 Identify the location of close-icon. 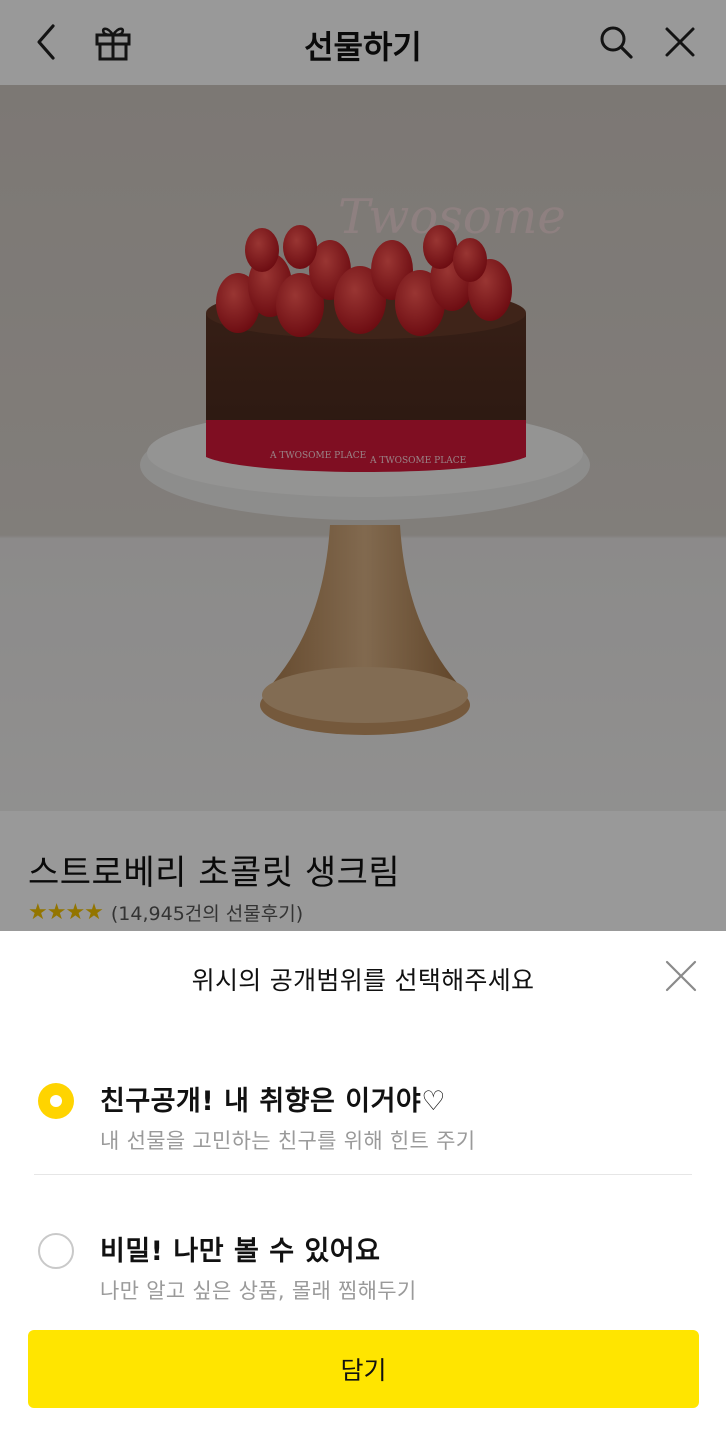
(681, 976).